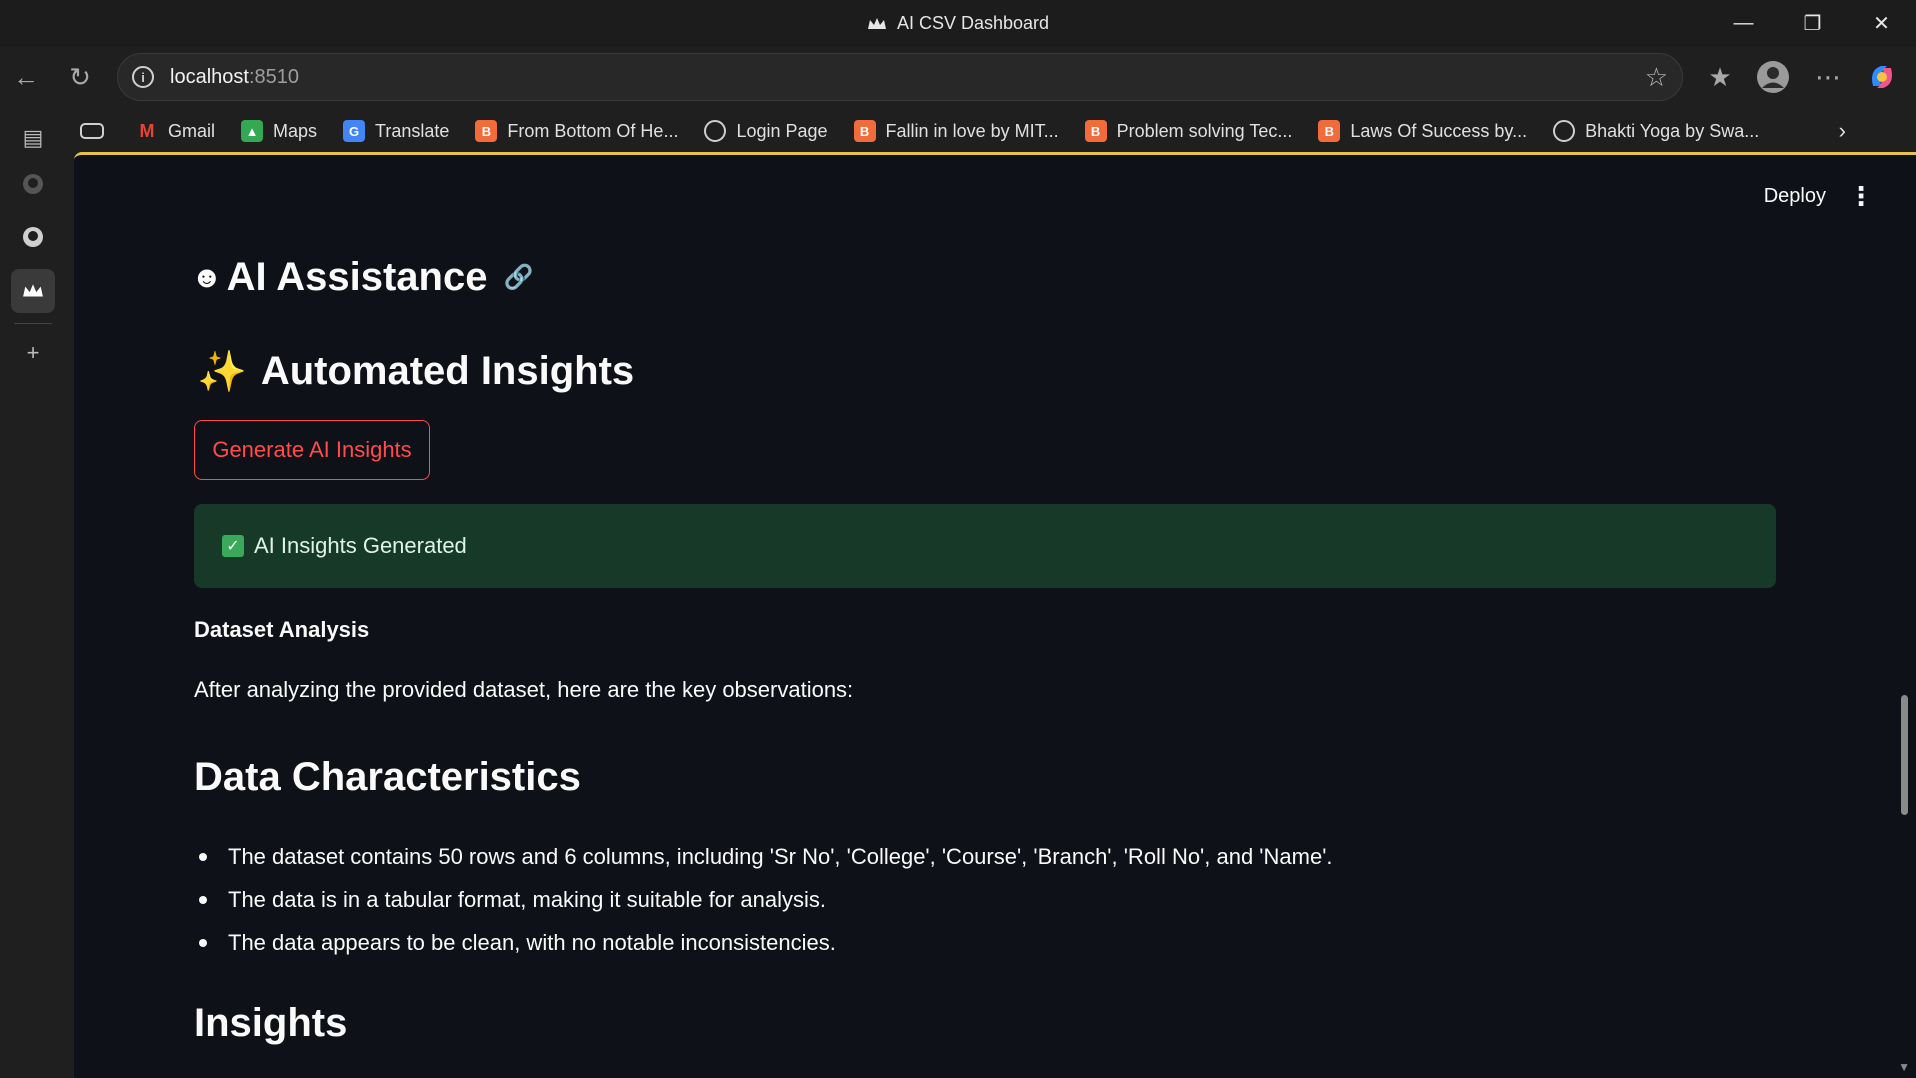 The width and height of the screenshot is (1916, 1078). I want to click on streamlit-crown-icon, so click(876, 23).